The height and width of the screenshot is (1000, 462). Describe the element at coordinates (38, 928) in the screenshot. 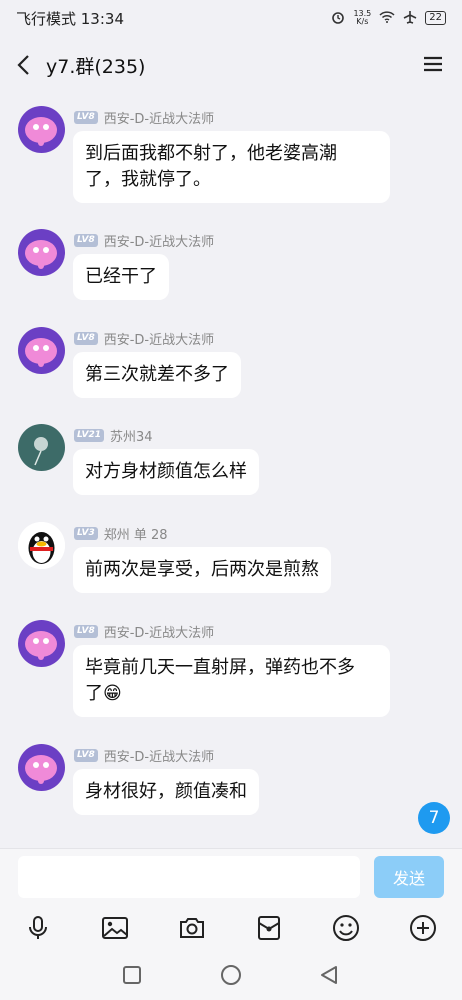

I see `microphone-icon` at that location.